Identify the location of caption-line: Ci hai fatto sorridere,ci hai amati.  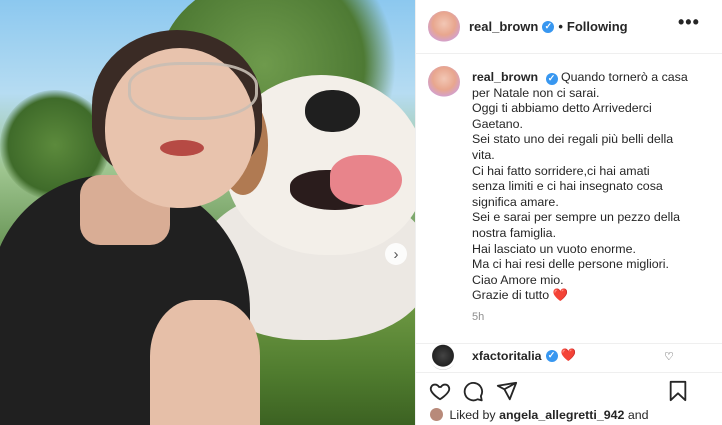
(561, 170).